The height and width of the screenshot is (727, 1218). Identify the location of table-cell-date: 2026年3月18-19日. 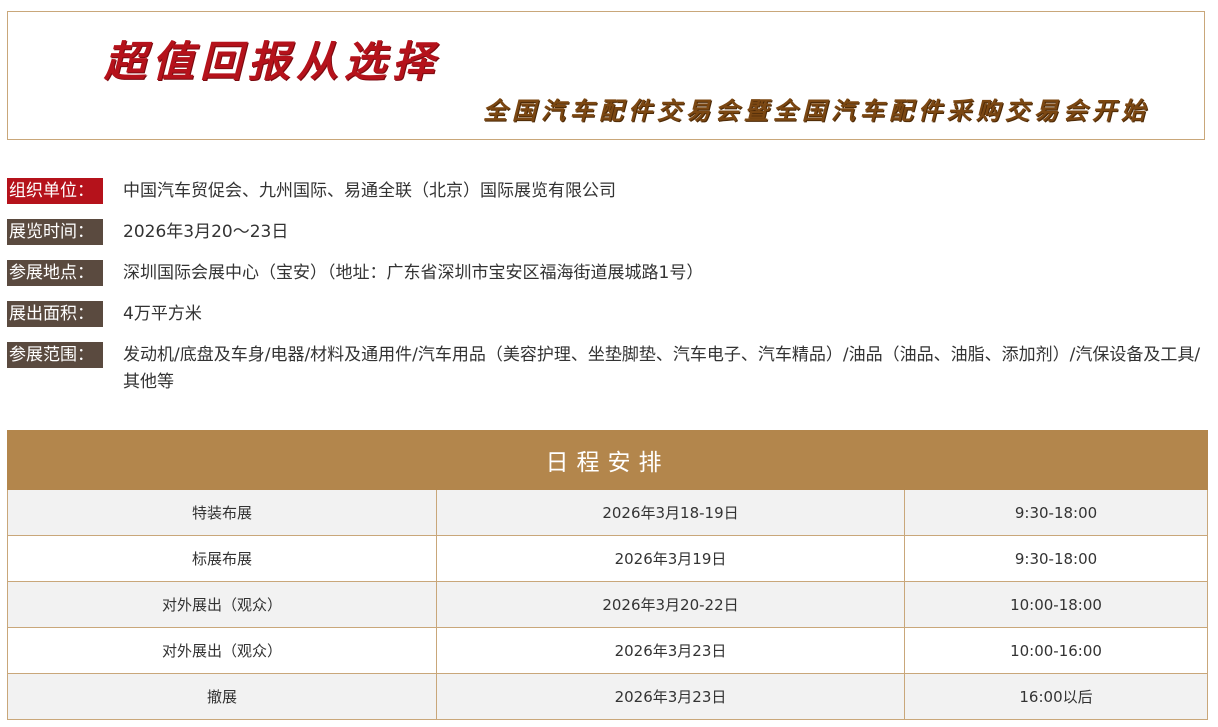
(670, 512).